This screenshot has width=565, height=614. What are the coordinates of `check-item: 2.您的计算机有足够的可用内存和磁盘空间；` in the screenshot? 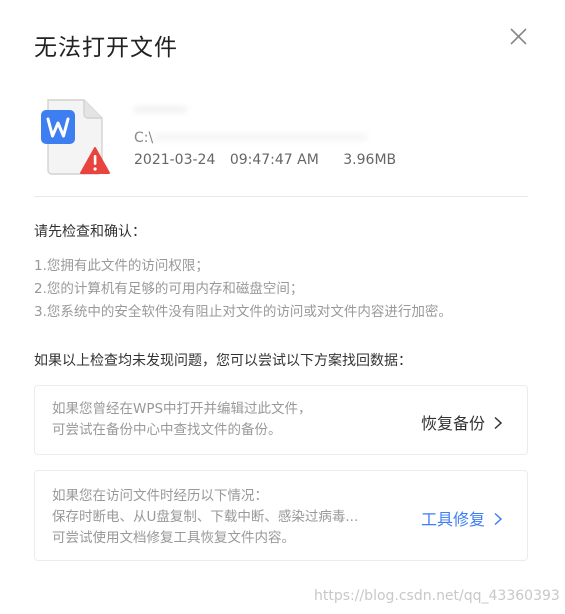 It's located at (169, 289).